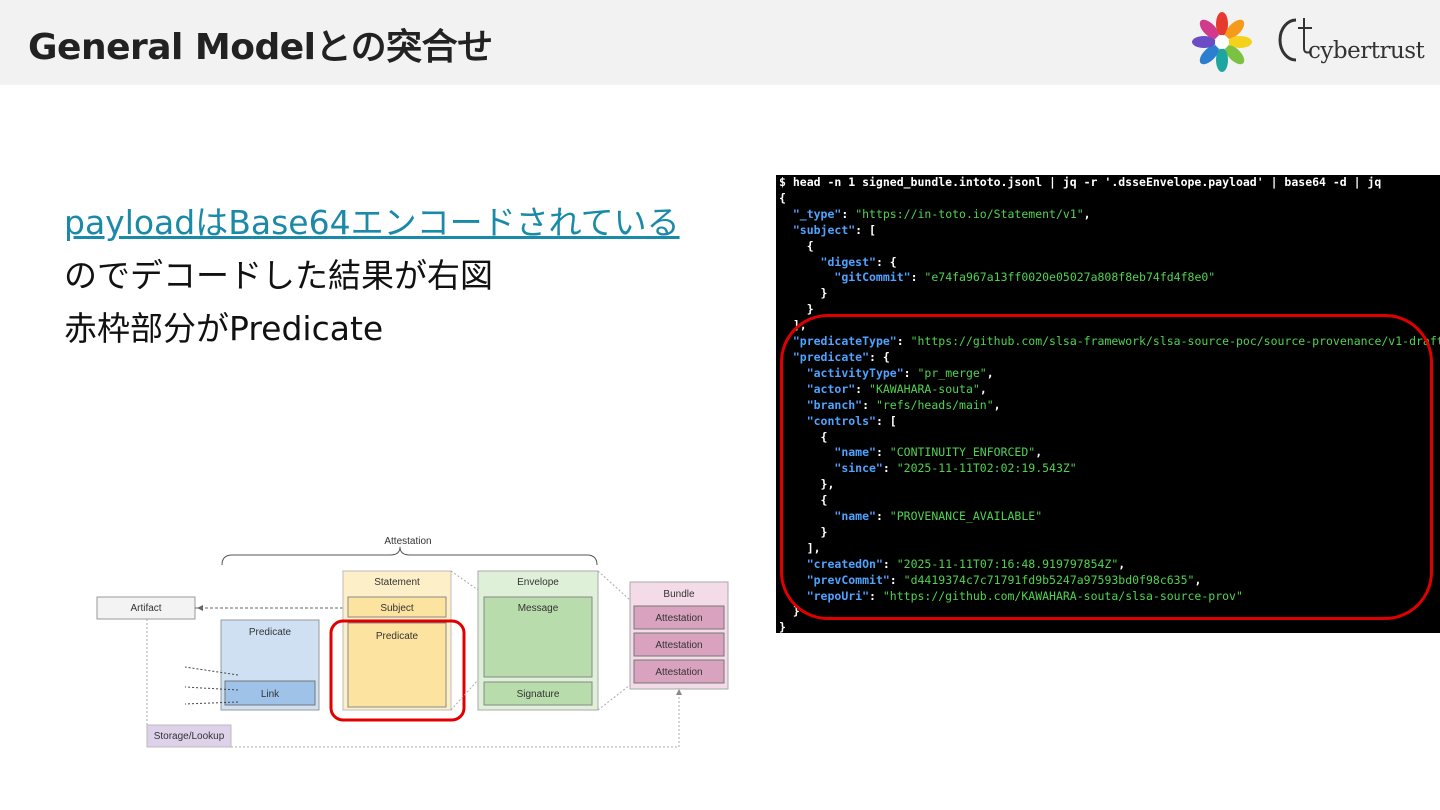  I want to click on bundle-attestation-3-label: Attestation, so click(678, 672).